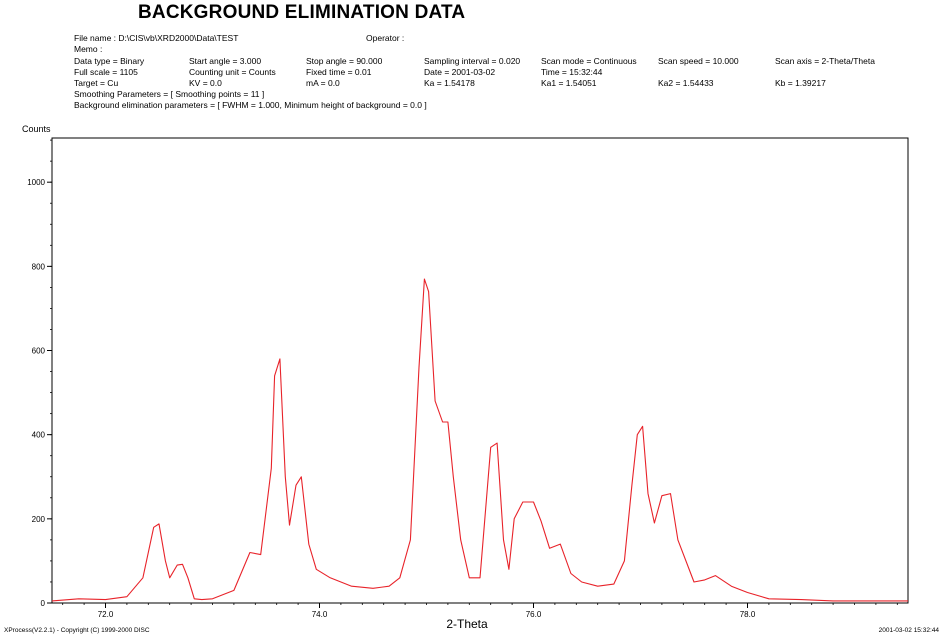  I want to click on x-axis-ticks: 72.0 74.0 76.0 78.0, so click(427, 611).